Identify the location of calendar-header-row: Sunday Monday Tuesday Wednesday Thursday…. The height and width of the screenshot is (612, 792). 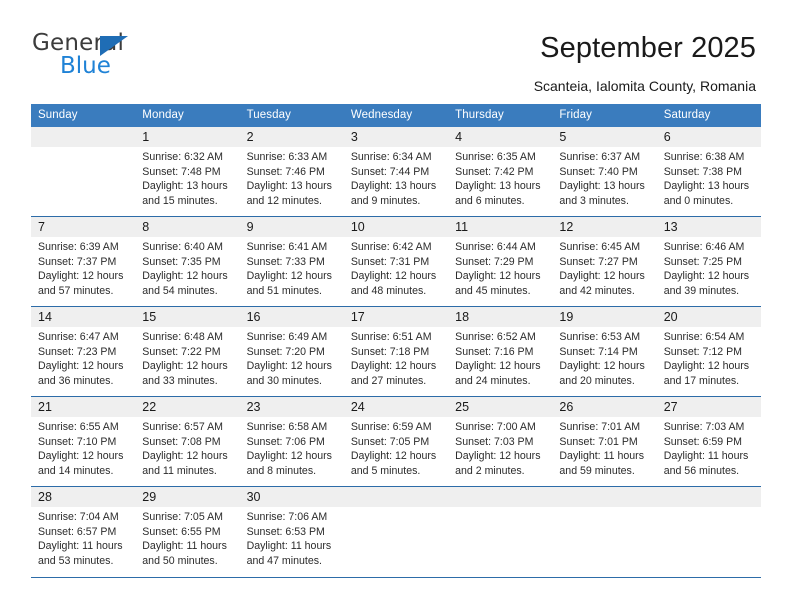
(396, 115).